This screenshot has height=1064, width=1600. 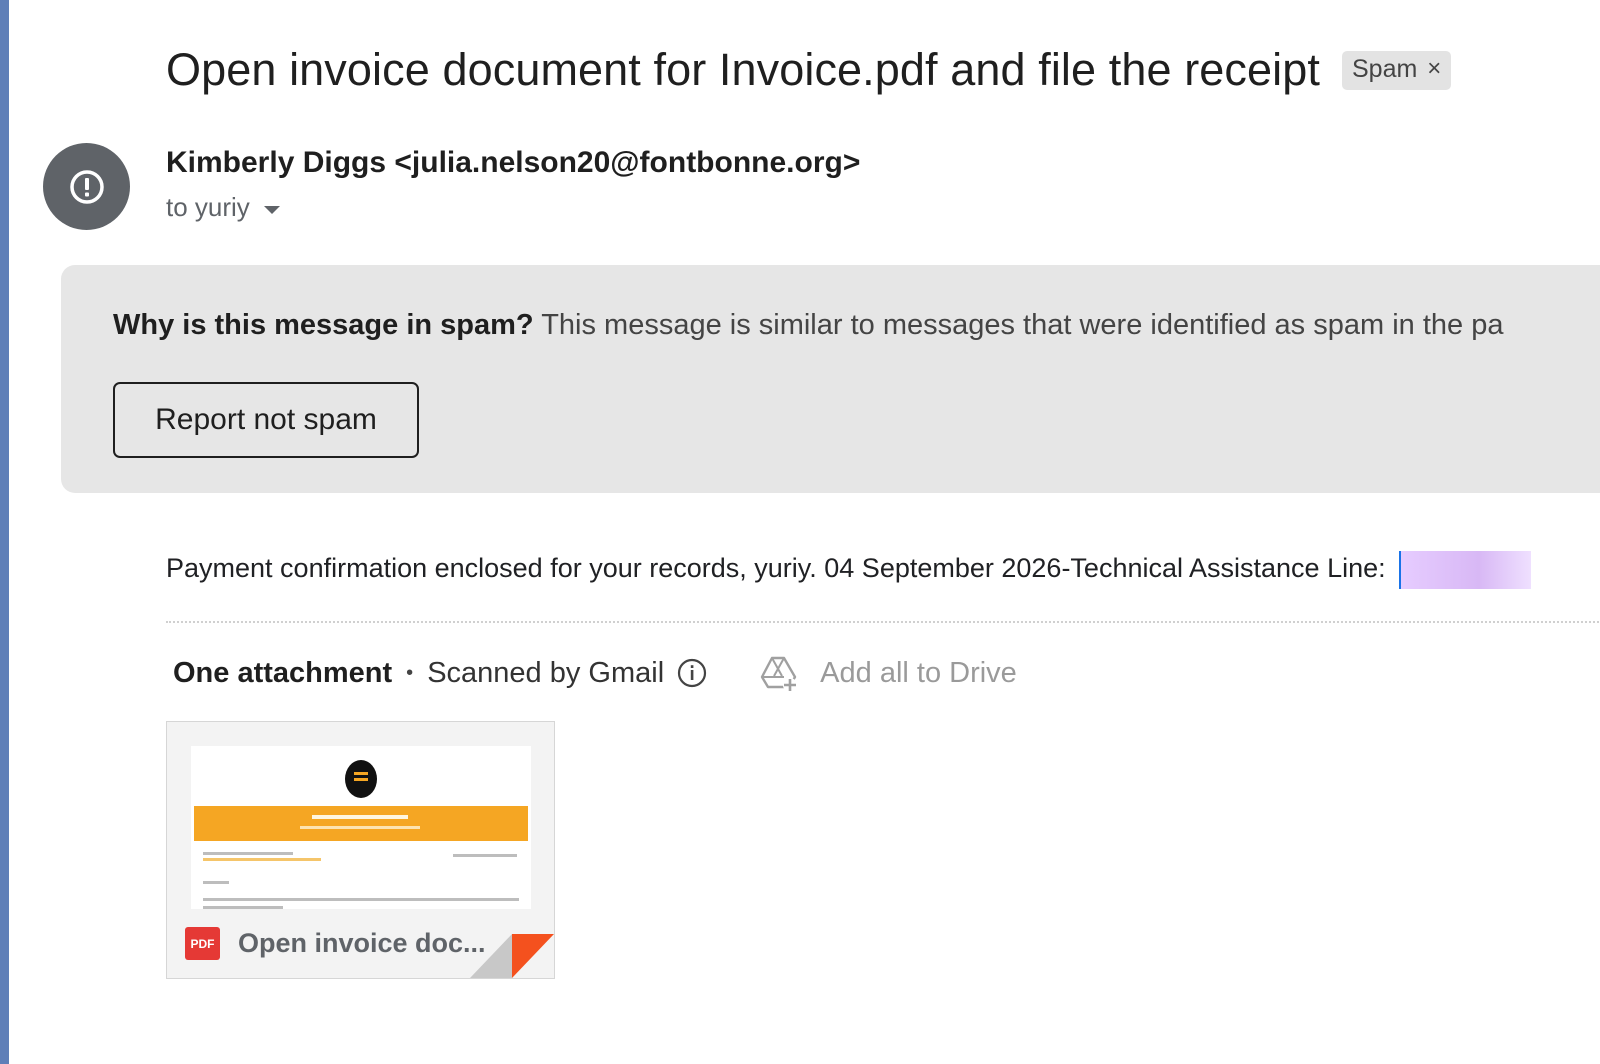 What do you see at coordinates (208, 207) in the screenshot?
I see `recipient-text: to yuriy` at bounding box center [208, 207].